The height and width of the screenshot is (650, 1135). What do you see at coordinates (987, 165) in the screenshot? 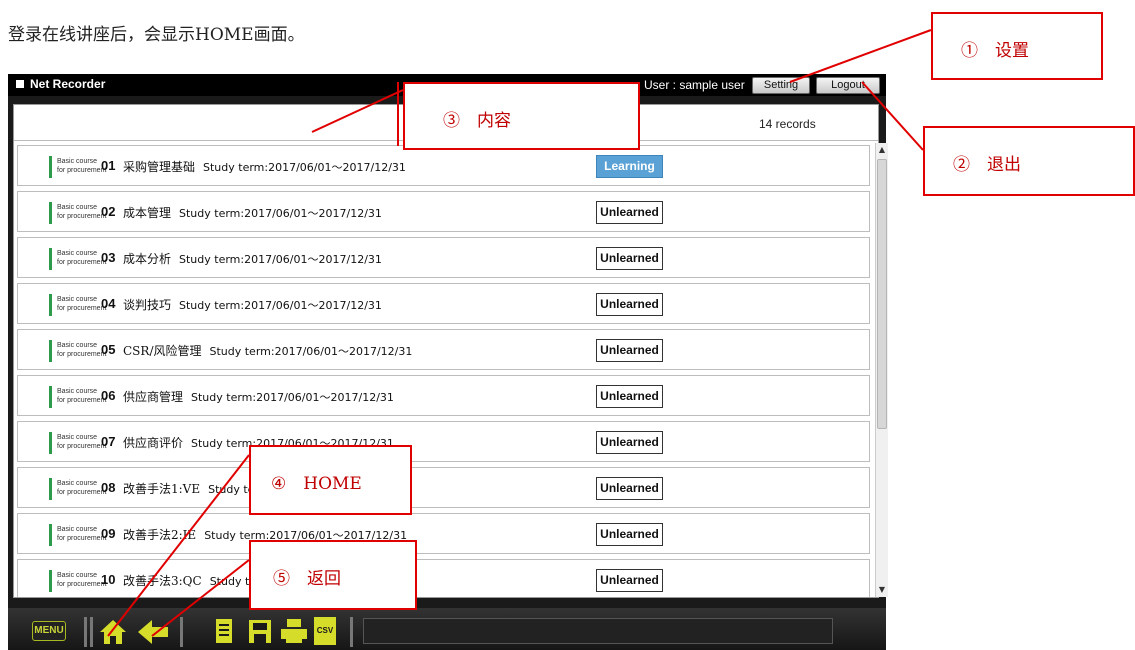
I see `callout-logout-text: ② 退出` at bounding box center [987, 165].